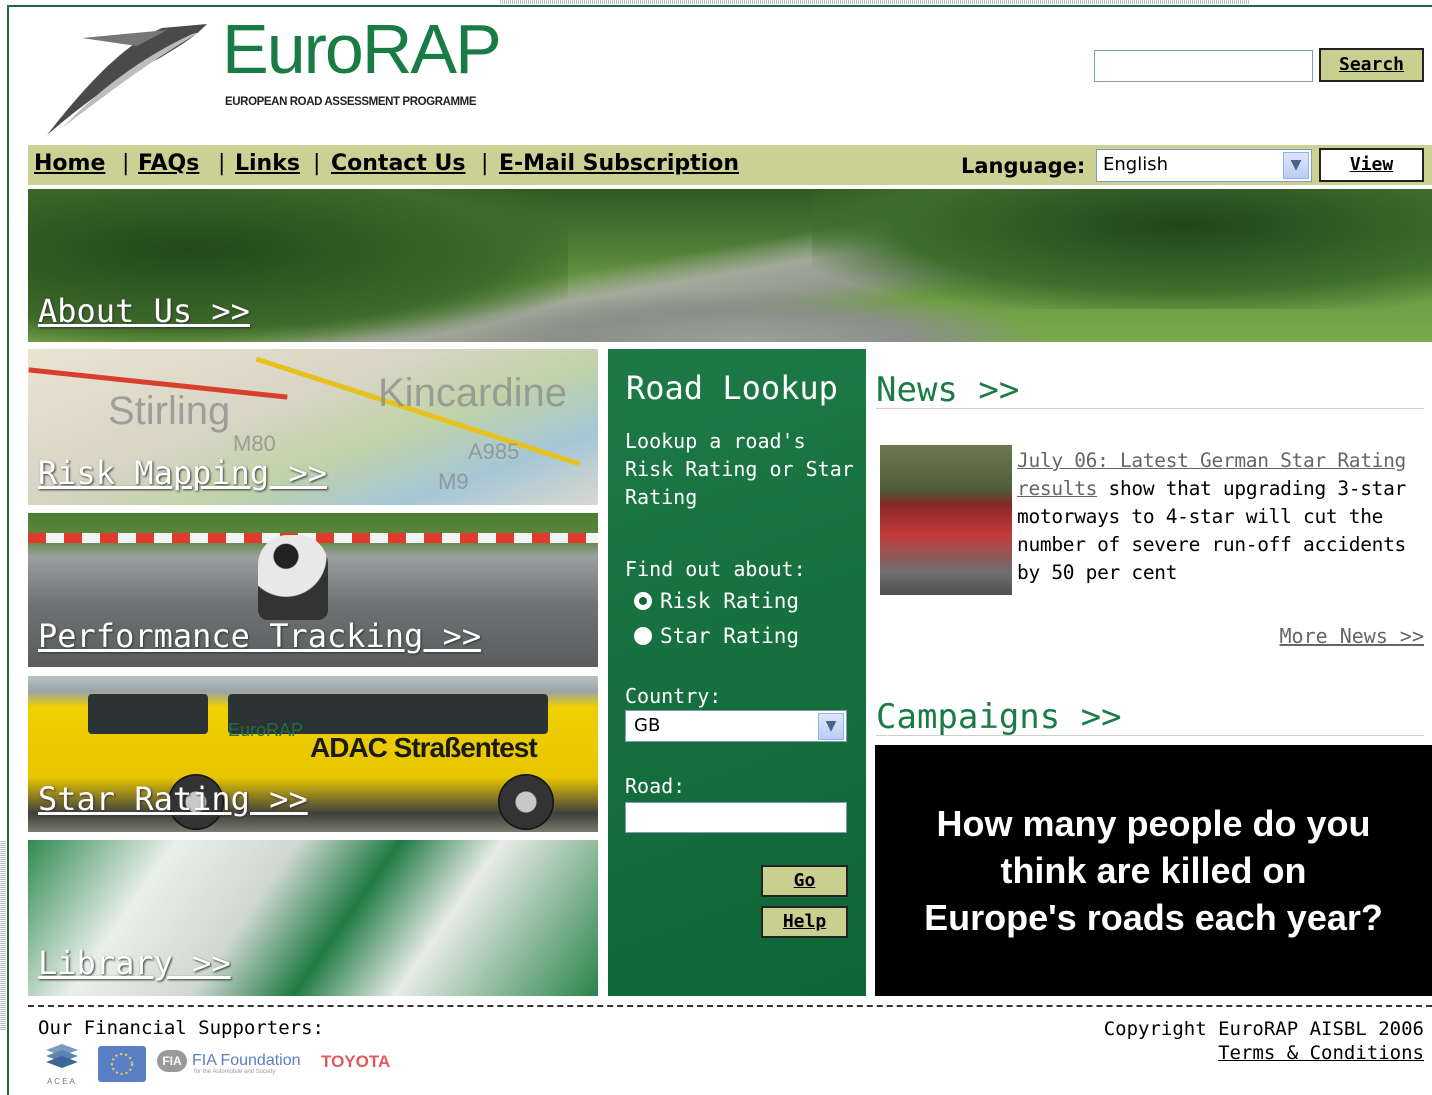 This screenshot has height=1095, width=1432. I want to click on hero-banner: About Us >>, so click(730, 265).